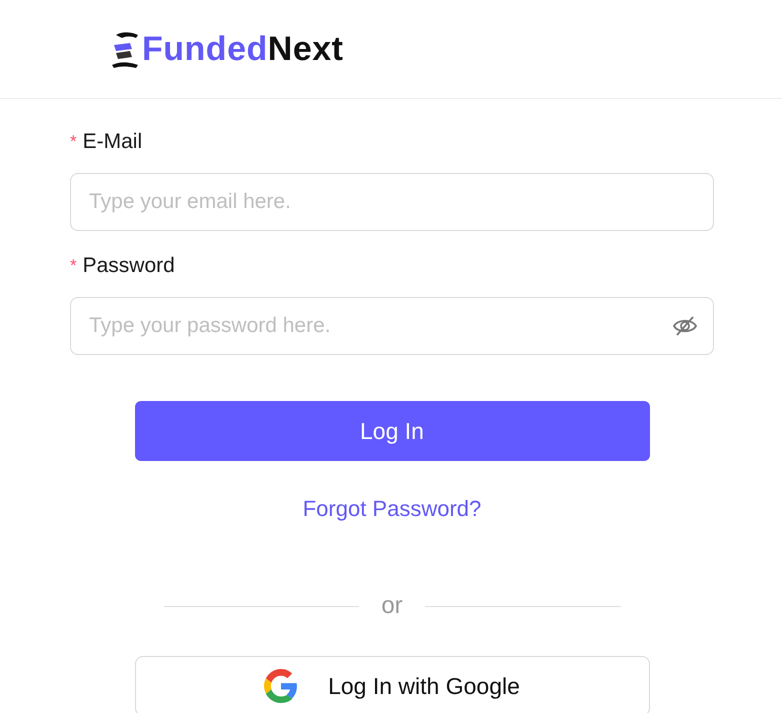 Image resolution: width=782 pixels, height=713 pixels. Describe the element at coordinates (128, 266) in the screenshot. I see `field-label: Password` at that location.